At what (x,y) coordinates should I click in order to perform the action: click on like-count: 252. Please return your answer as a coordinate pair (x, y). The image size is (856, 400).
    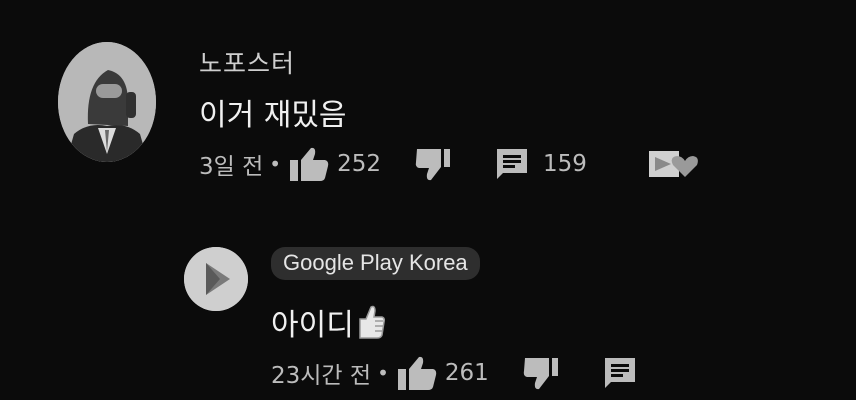
    Looking at the image, I should click on (359, 164).